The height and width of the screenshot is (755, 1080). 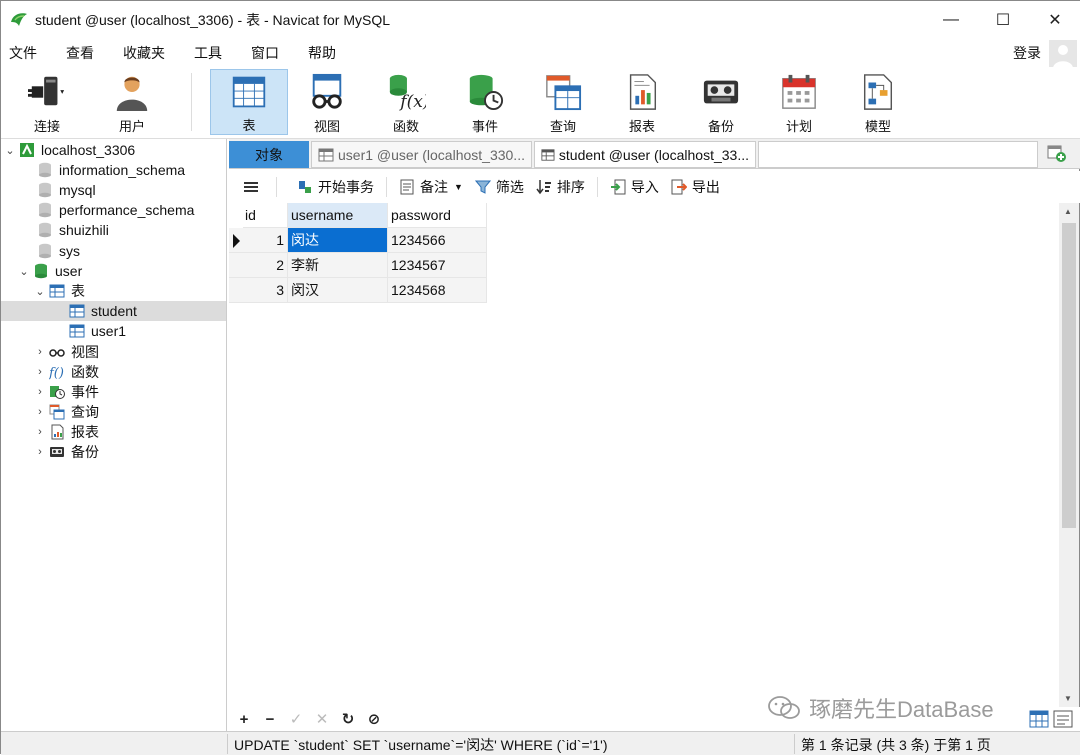 I want to click on delete-record-button: −, so click(x=270, y=719).